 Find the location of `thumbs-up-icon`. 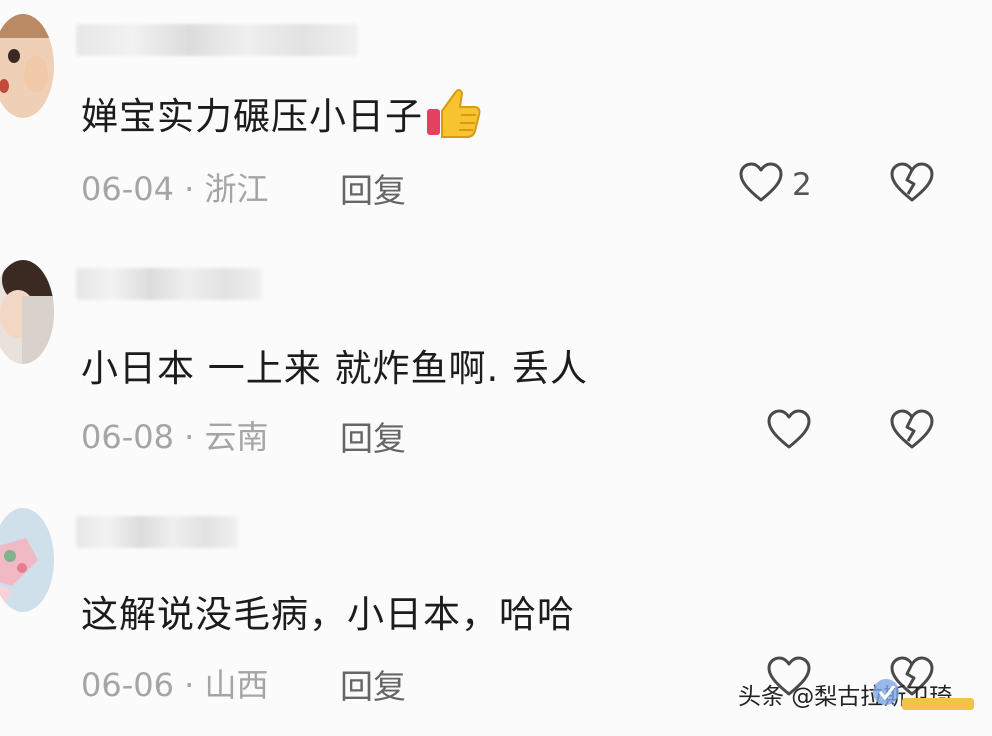

thumbs-up-icon is located at coordinates (454, 118).